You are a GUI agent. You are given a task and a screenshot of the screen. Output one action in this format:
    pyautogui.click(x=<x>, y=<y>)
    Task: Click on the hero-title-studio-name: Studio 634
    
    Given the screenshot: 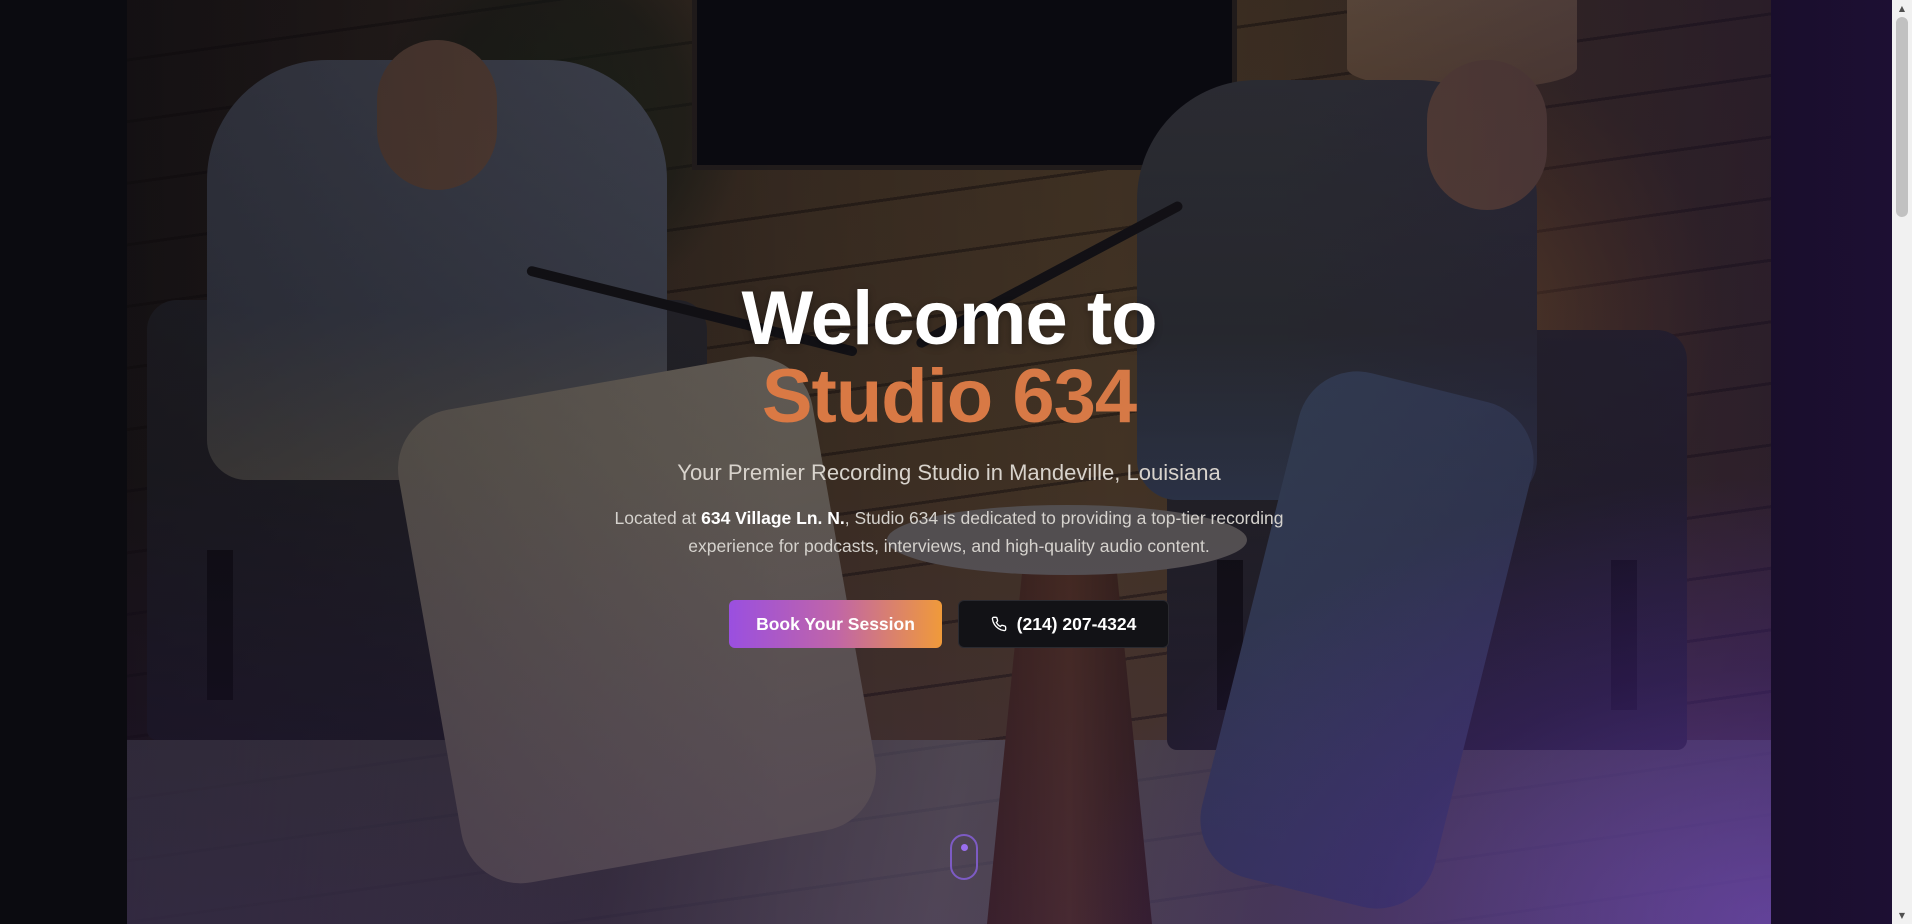 What is the action you would take?
    pyautogui.click(x=949, y=397)
    